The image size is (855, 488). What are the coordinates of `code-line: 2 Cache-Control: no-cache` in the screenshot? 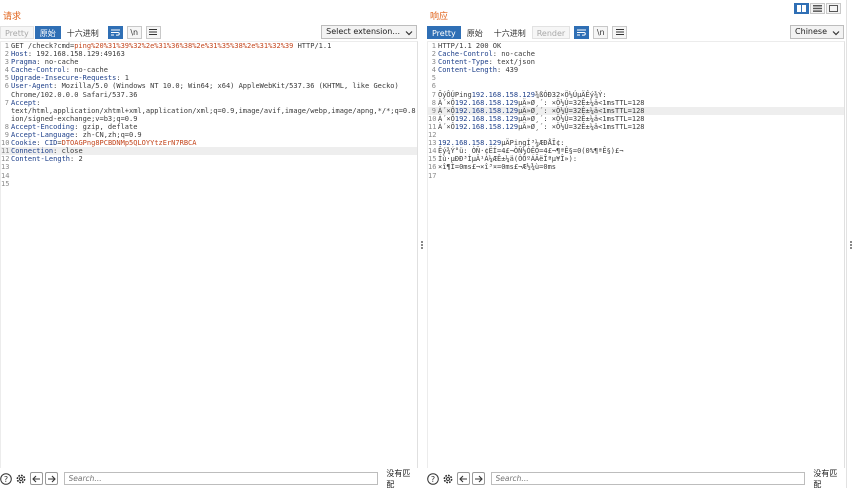 It's located at (636, 54).